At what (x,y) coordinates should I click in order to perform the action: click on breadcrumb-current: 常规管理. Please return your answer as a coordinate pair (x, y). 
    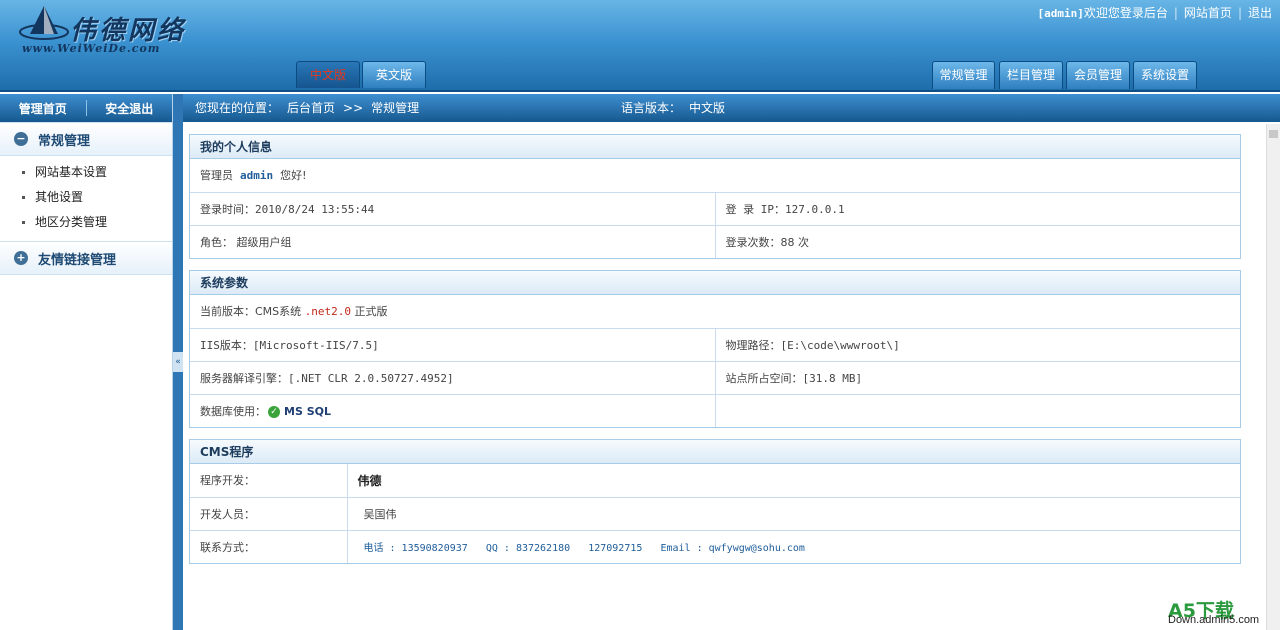
    Looking at the image, I should click on (395, 108).